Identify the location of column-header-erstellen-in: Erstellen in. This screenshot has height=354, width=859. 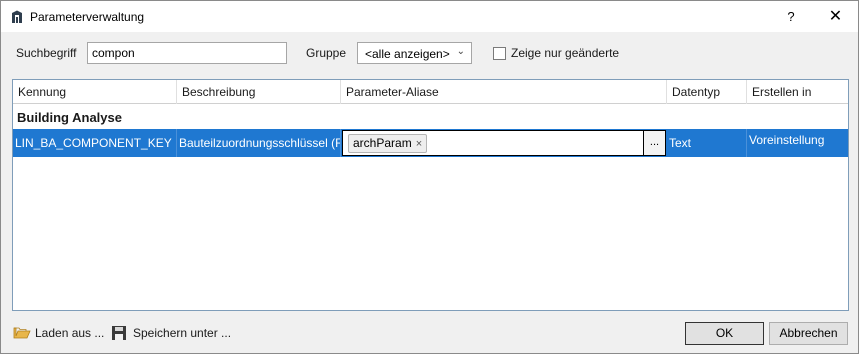
(797, 92).